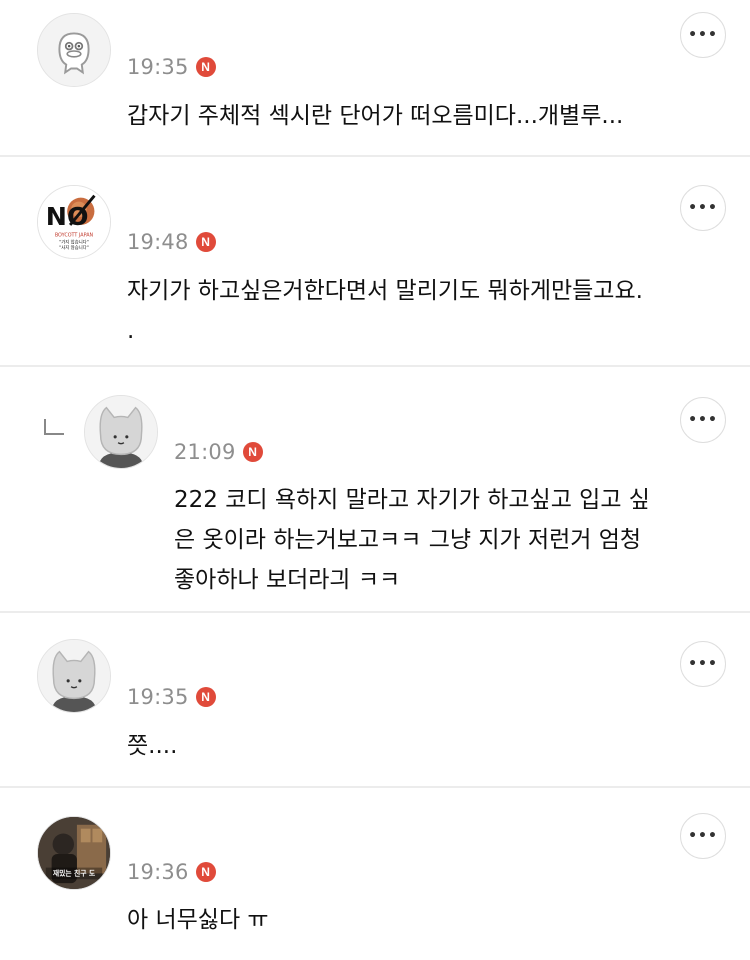 This screenshot has width=750, height=960. What do you see at coordinates (385, 311) in the screenshot?
I see `comment-text: 자기가 하고싶은거한다면서 말리기도 뭐하게만들고요. .` at bounding box center [385, 311].